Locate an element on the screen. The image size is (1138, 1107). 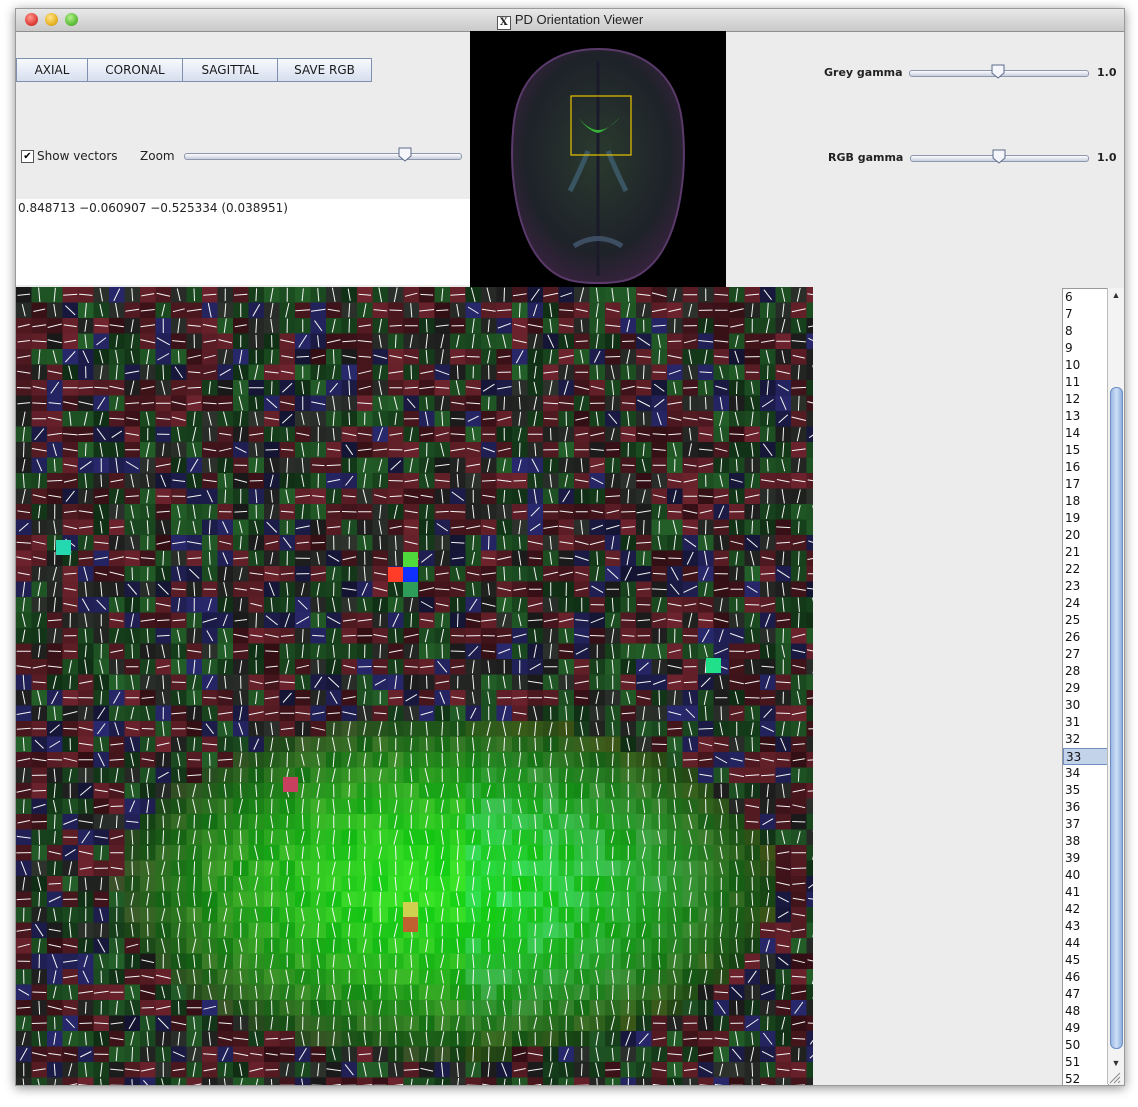
slice-list-item: 34 is located at coordinates (1085, 773).